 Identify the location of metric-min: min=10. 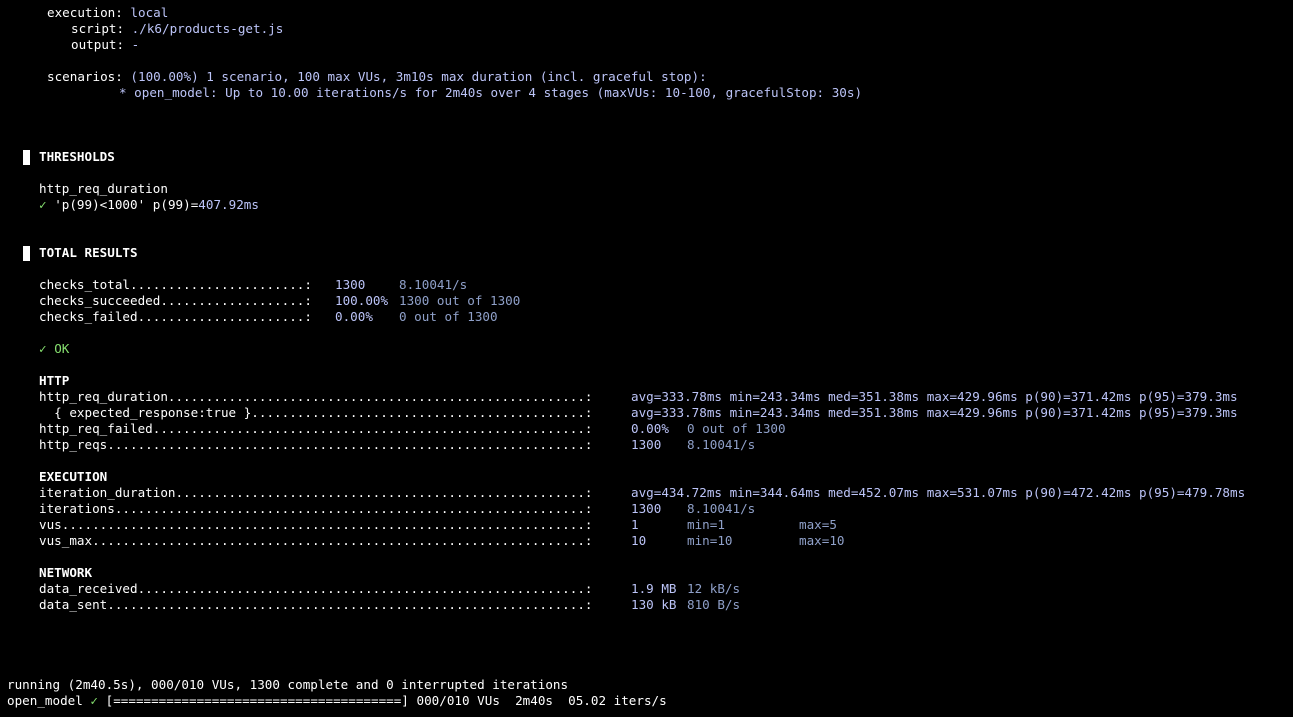
(710, 540).